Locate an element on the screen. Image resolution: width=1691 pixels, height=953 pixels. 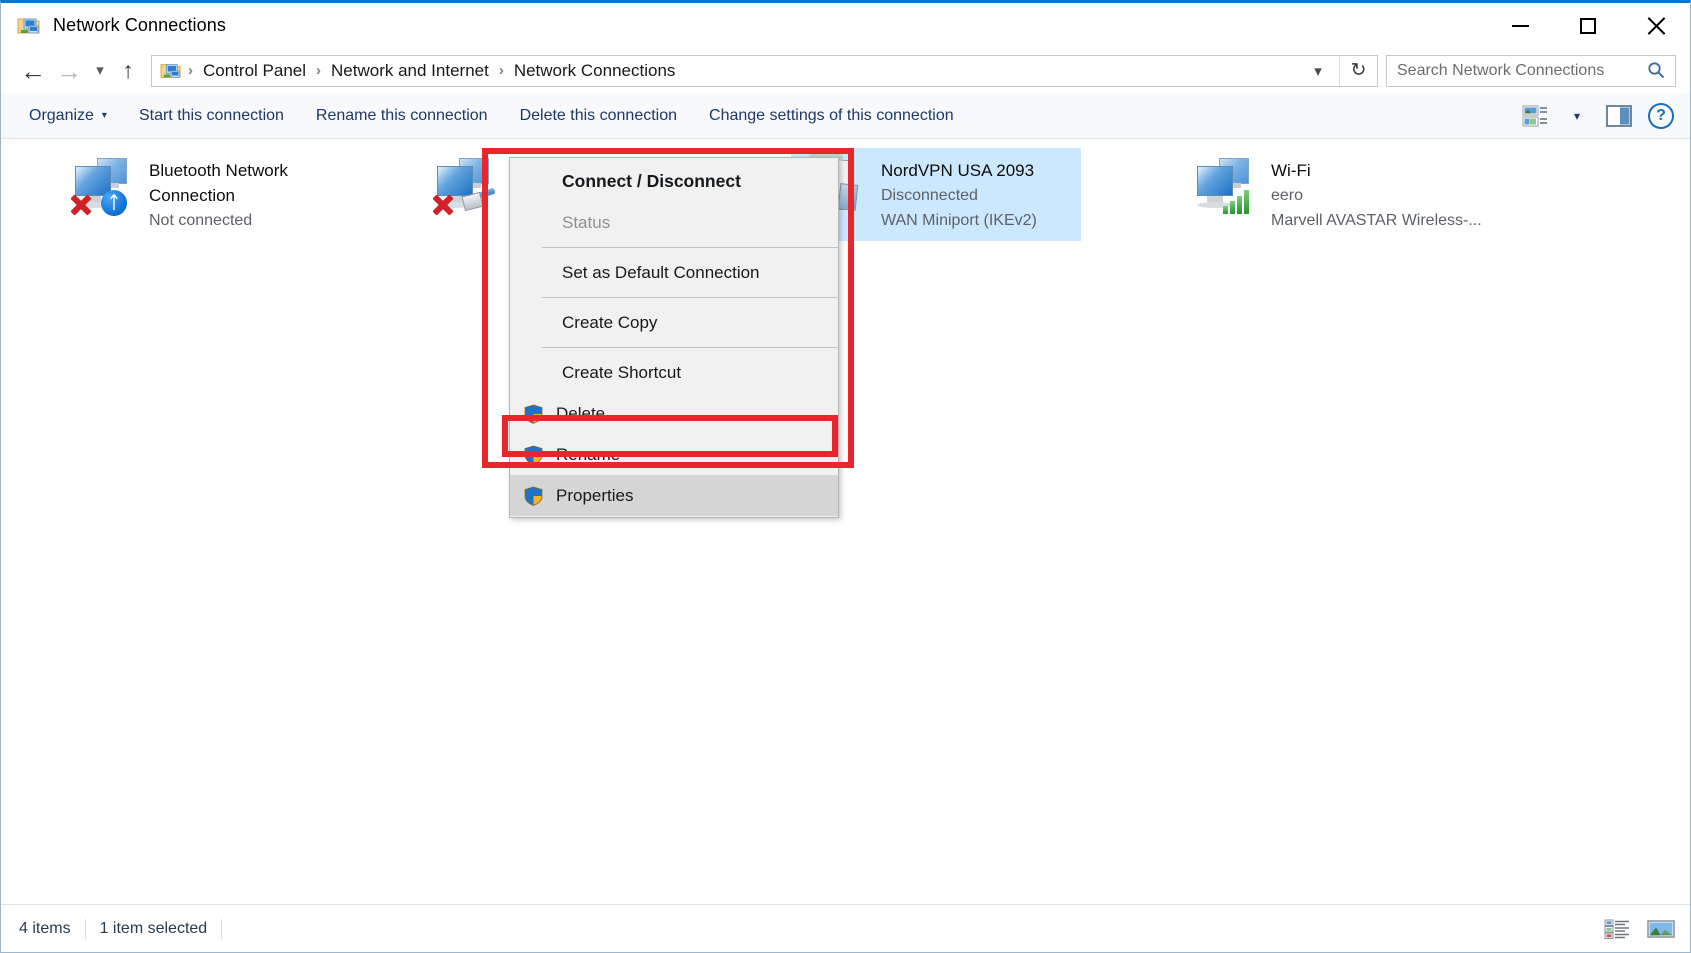
title-bar: Network Connections is located at coordinates (845, 25).